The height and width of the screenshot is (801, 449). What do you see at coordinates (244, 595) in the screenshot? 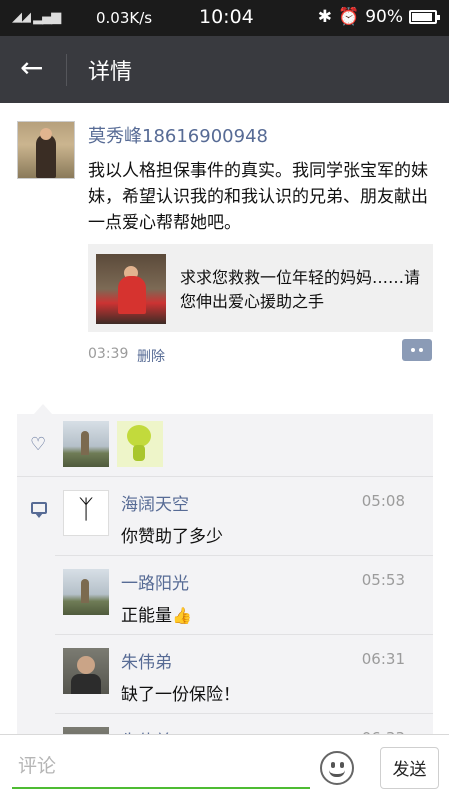
I see `comment-item: 一路阳光 05:53 正能量👍` at bounding box center [244, 595].